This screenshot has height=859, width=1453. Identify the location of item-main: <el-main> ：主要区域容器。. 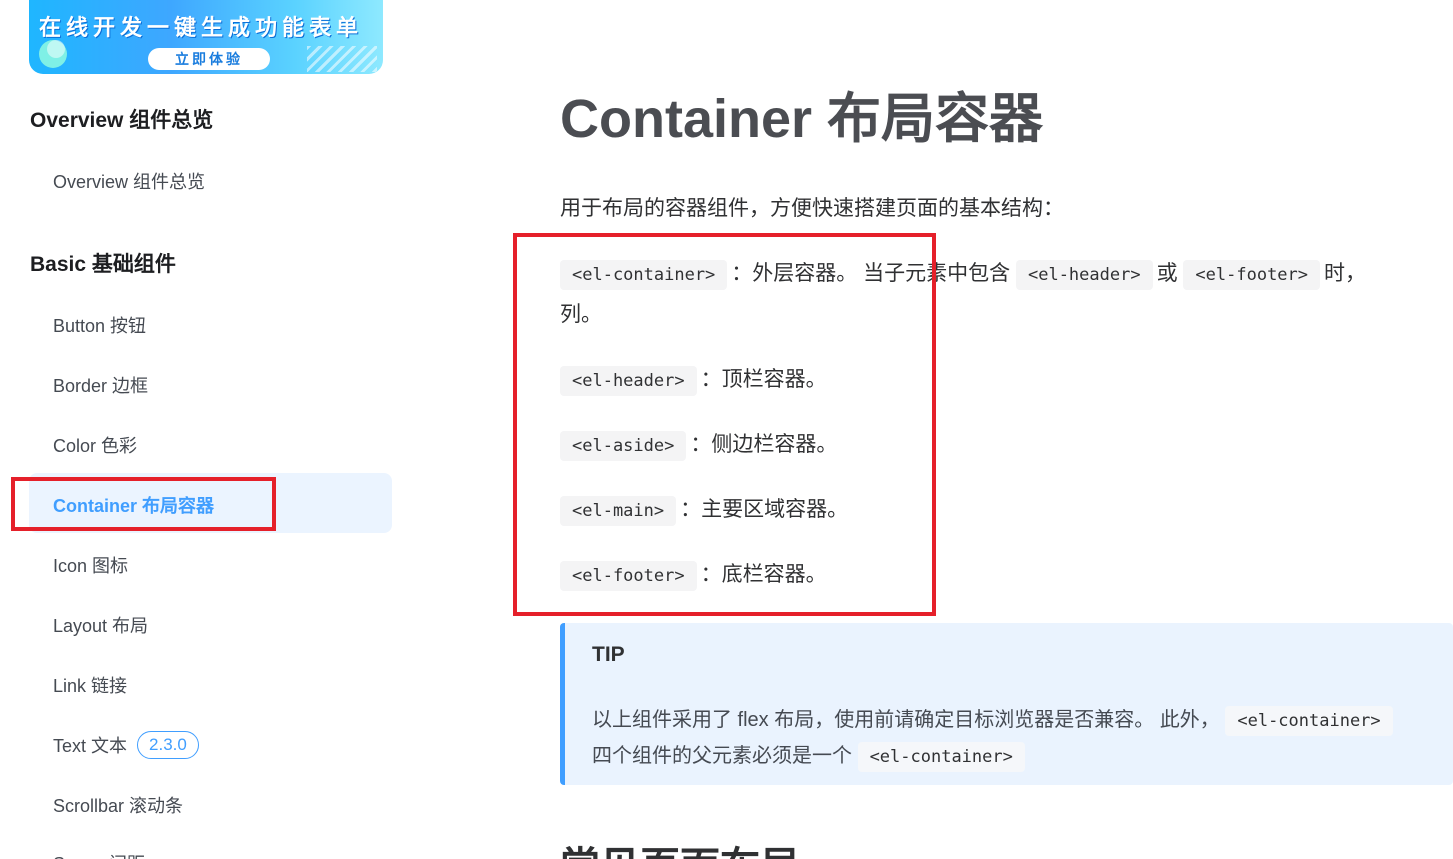
(704, 509).